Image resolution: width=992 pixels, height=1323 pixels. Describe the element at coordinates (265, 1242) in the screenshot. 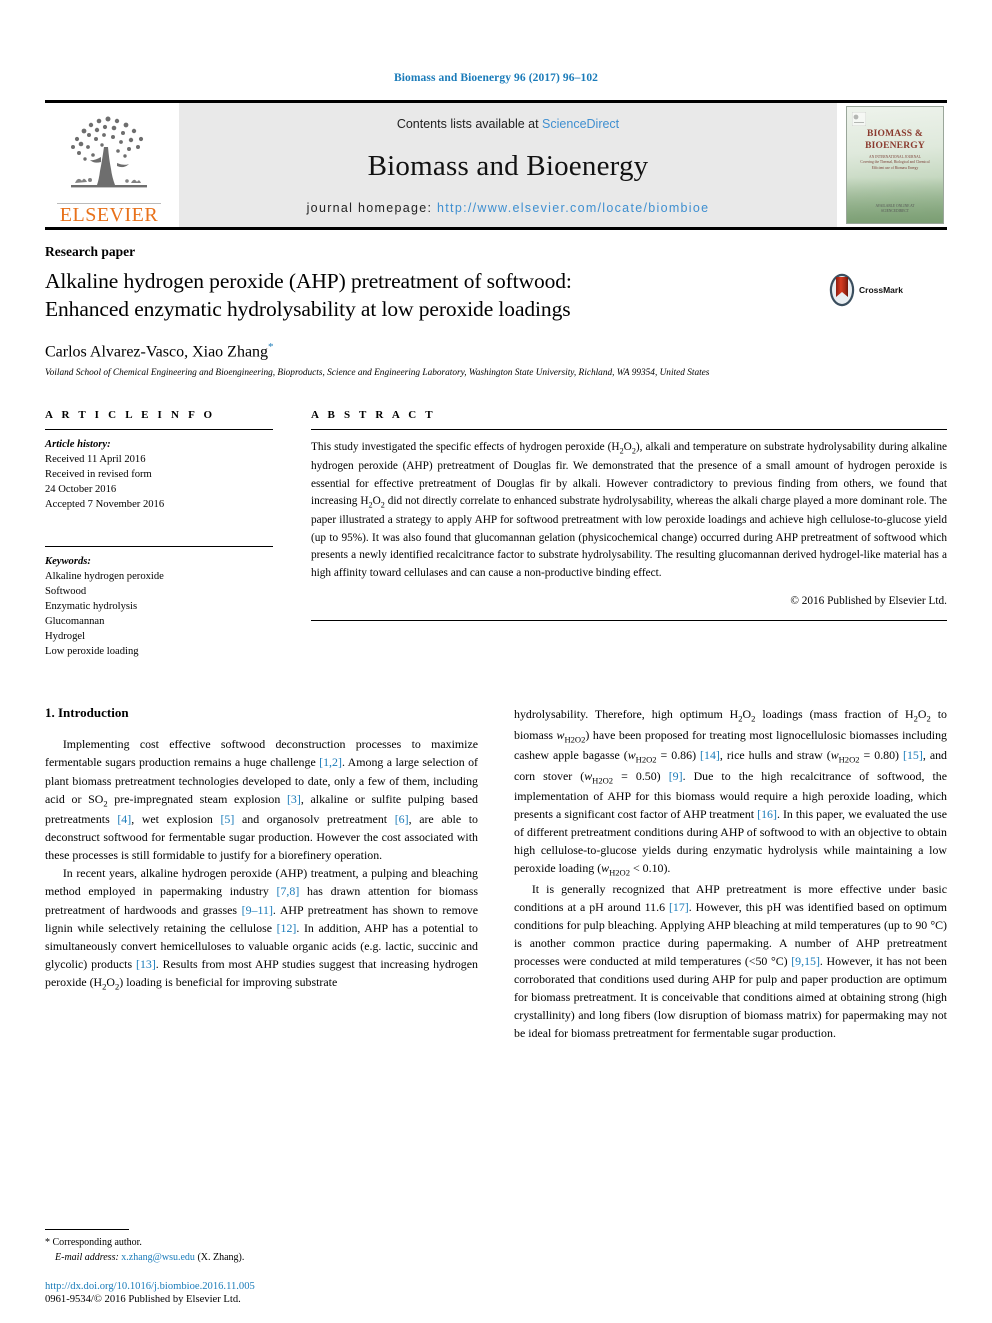

I see `corresponding-line: * Corresponding author.` at that location.